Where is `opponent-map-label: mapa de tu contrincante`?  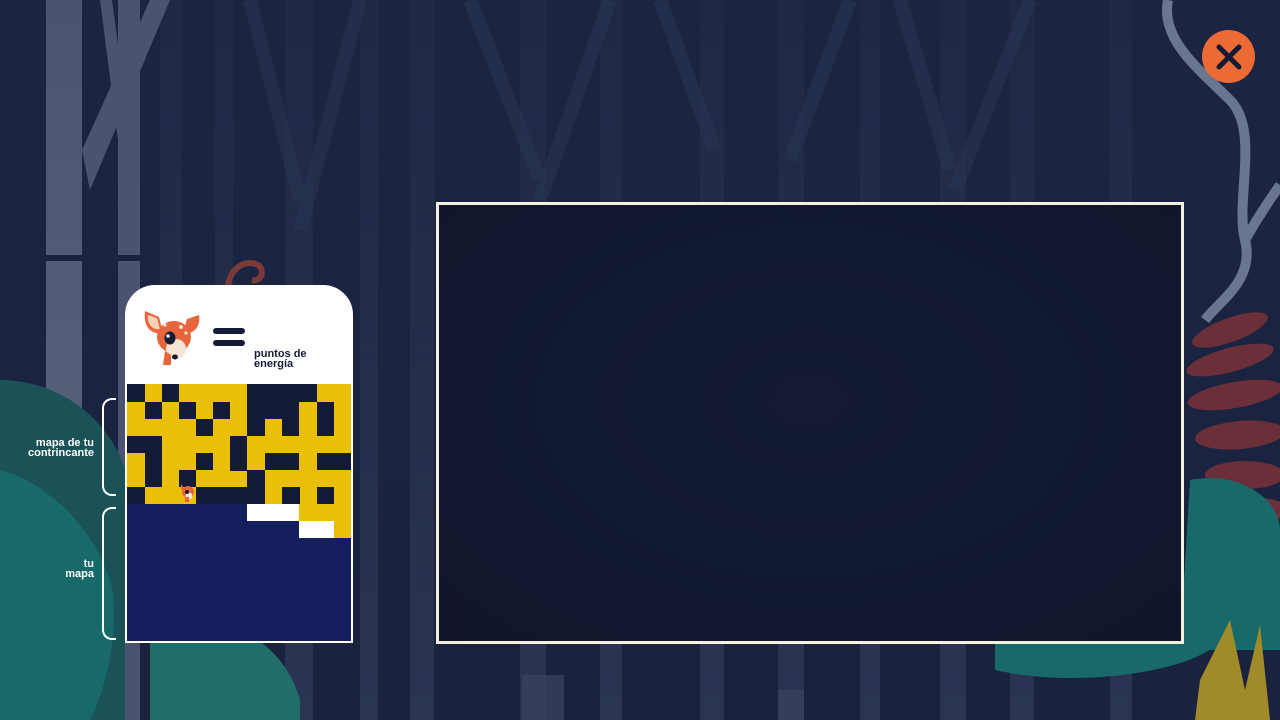
opponent-map-label: mapa de tu contrincante is located at coordinates (60, 448).